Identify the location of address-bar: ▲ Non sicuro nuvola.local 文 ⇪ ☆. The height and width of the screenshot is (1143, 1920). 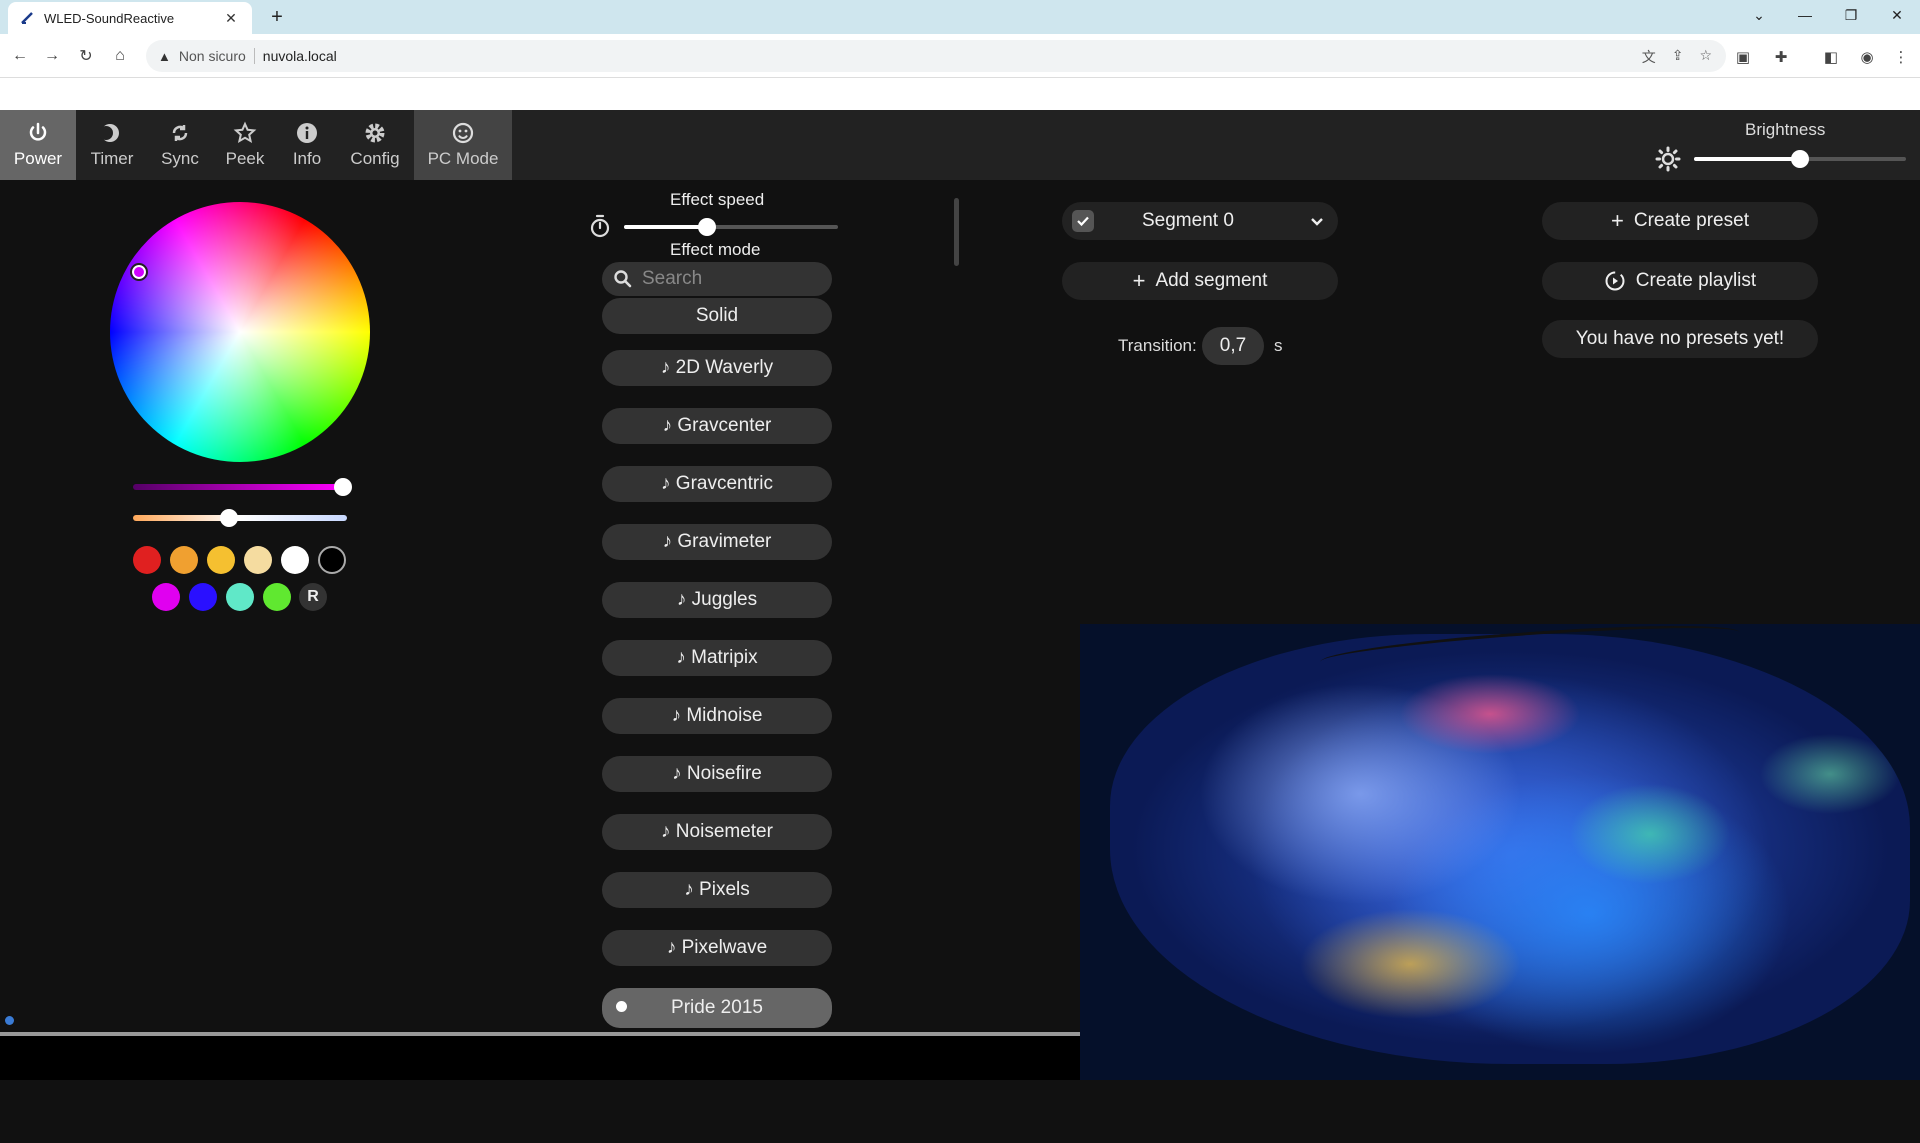
(936, 56).